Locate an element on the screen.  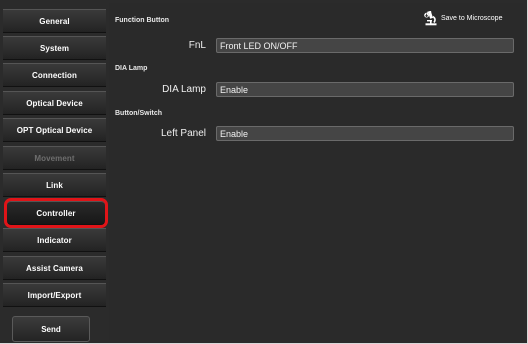
sidebar-item-connection: Connection is located at coordinates (54, 75).